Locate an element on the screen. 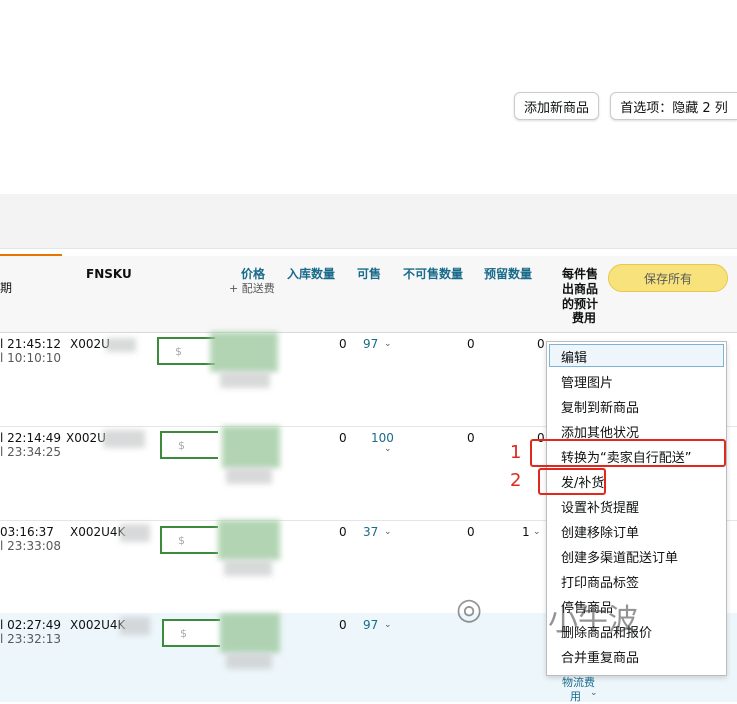 Image resolution: width=737 pixels, height=704 pixels. menu-item-merge-duplicates: 合并重复商品 is located at coordinates (600, 656).